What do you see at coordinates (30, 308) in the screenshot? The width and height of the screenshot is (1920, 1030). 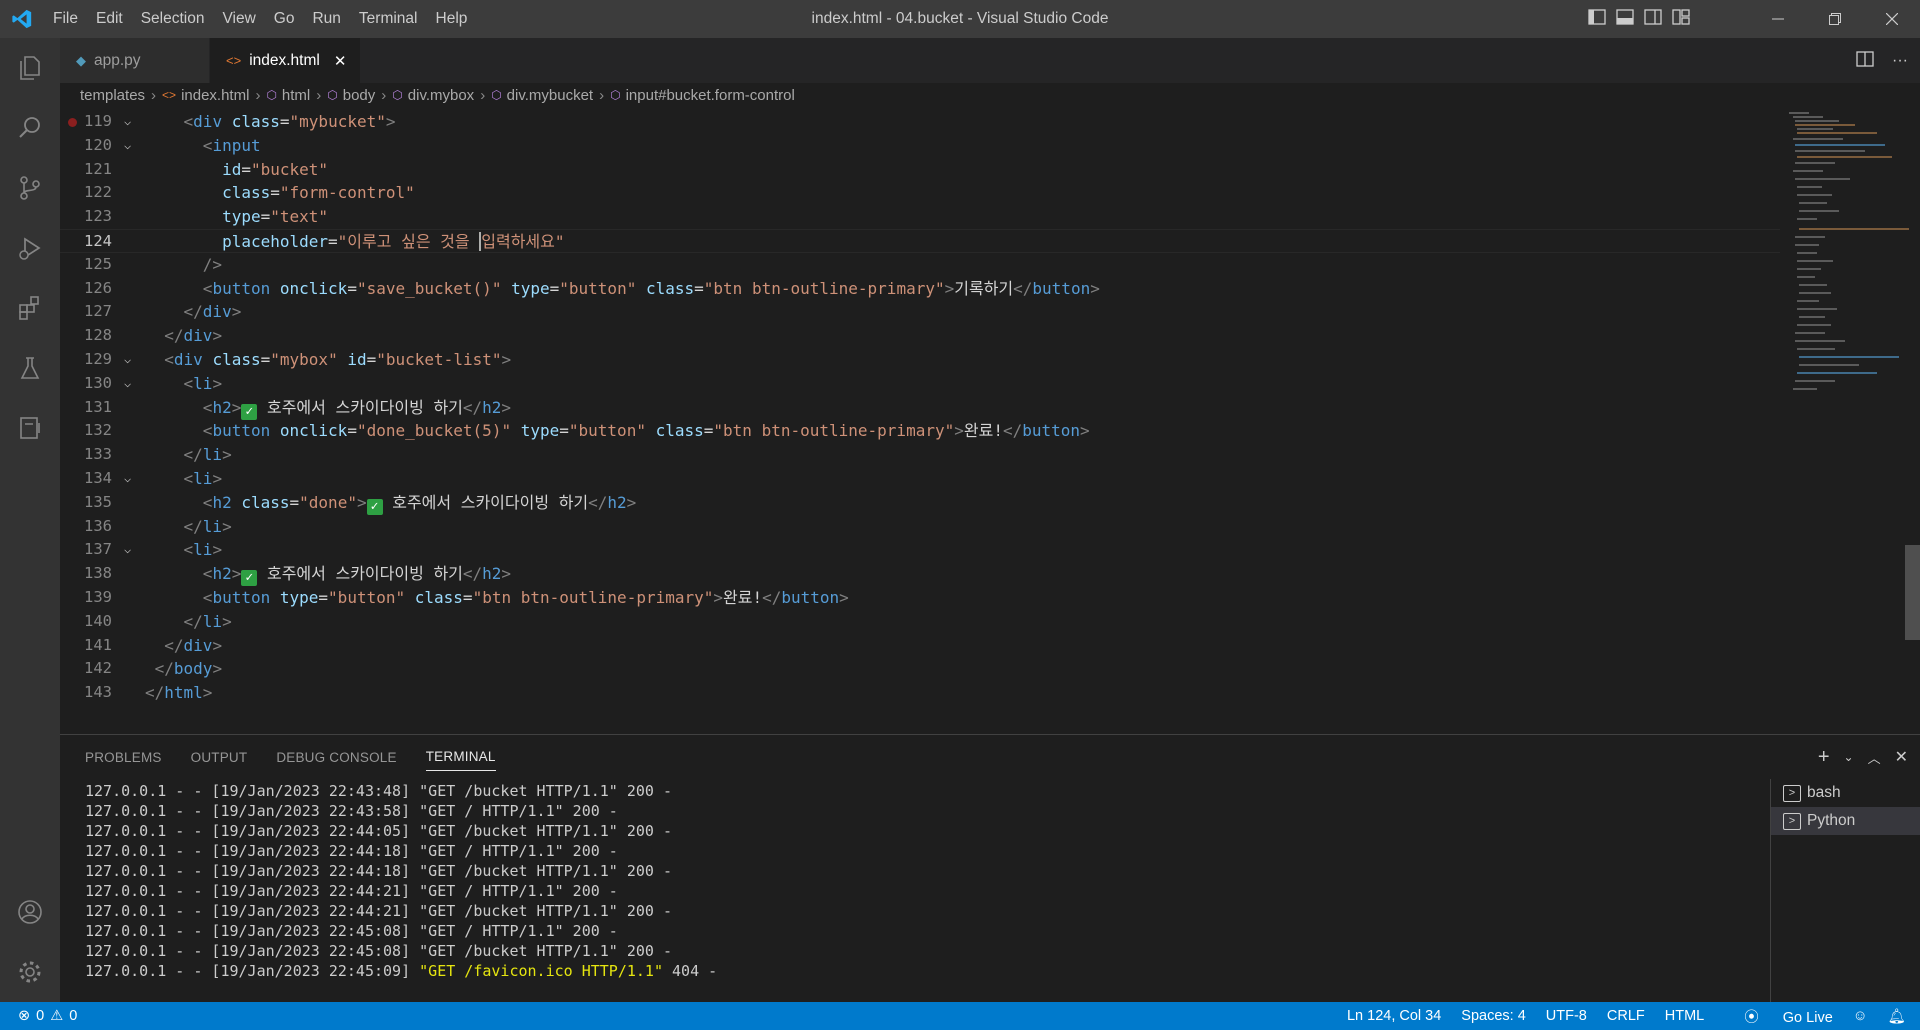 I see `extensions-icon` at bounding box center [30, 308].